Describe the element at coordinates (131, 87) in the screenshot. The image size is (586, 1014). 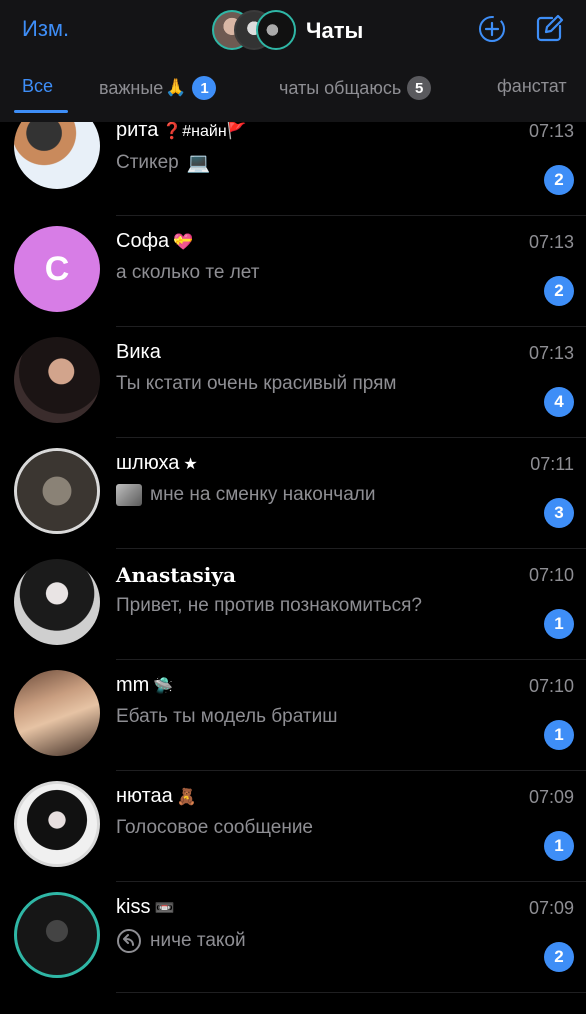
I see `tab-label: важные` at that location.